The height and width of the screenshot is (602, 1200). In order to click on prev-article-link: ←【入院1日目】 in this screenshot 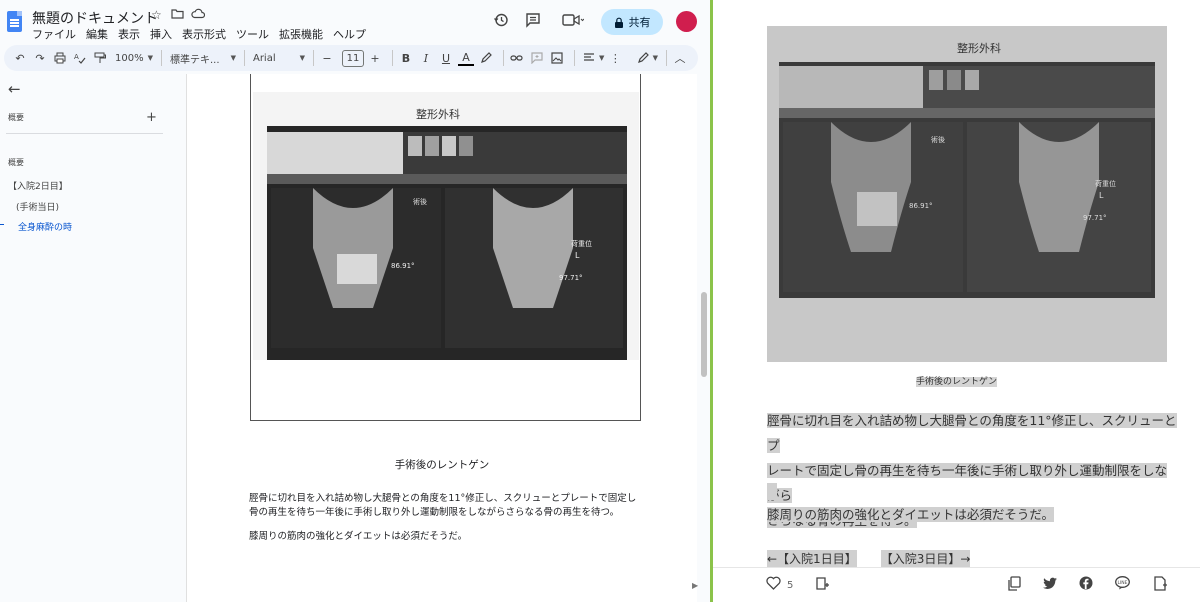, I will do `click(812, 558)`.